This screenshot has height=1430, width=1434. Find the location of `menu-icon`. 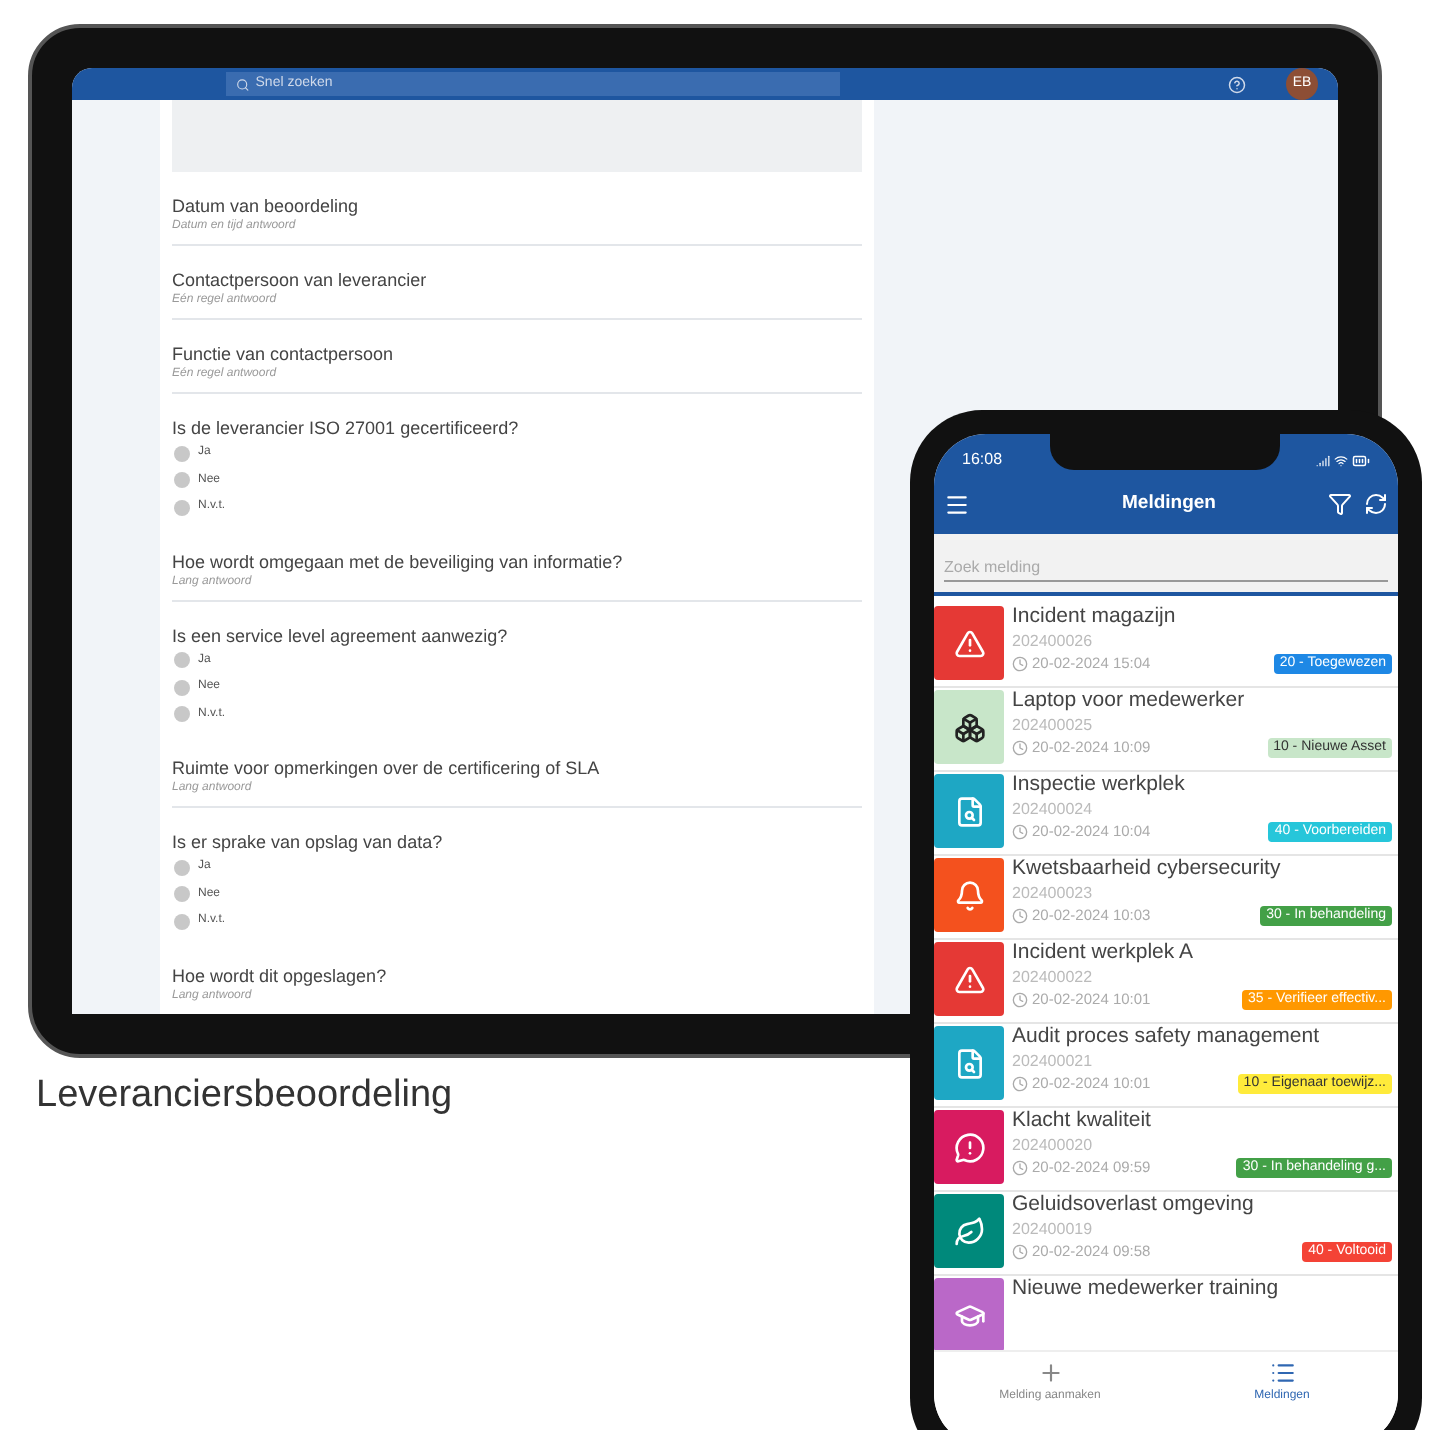

menu-icon is located at coordinates (957, 504).